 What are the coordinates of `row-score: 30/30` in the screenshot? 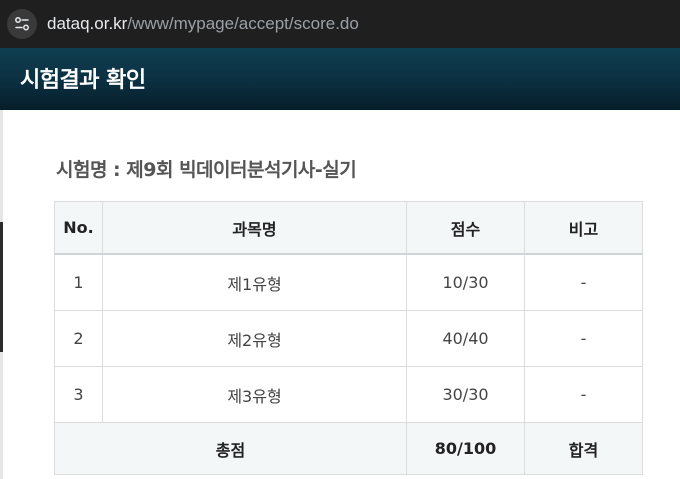 It's located at (465, 394).